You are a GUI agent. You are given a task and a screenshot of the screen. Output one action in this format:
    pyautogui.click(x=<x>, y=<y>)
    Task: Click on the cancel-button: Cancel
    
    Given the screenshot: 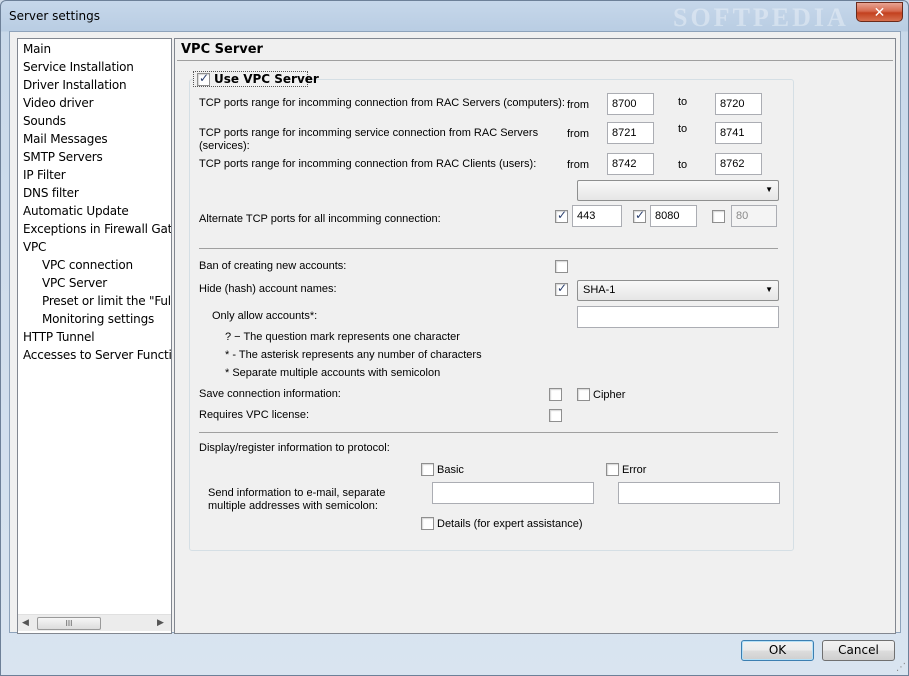 What is the action you would take?
    pyautogui.click(x=858, y=650)
    